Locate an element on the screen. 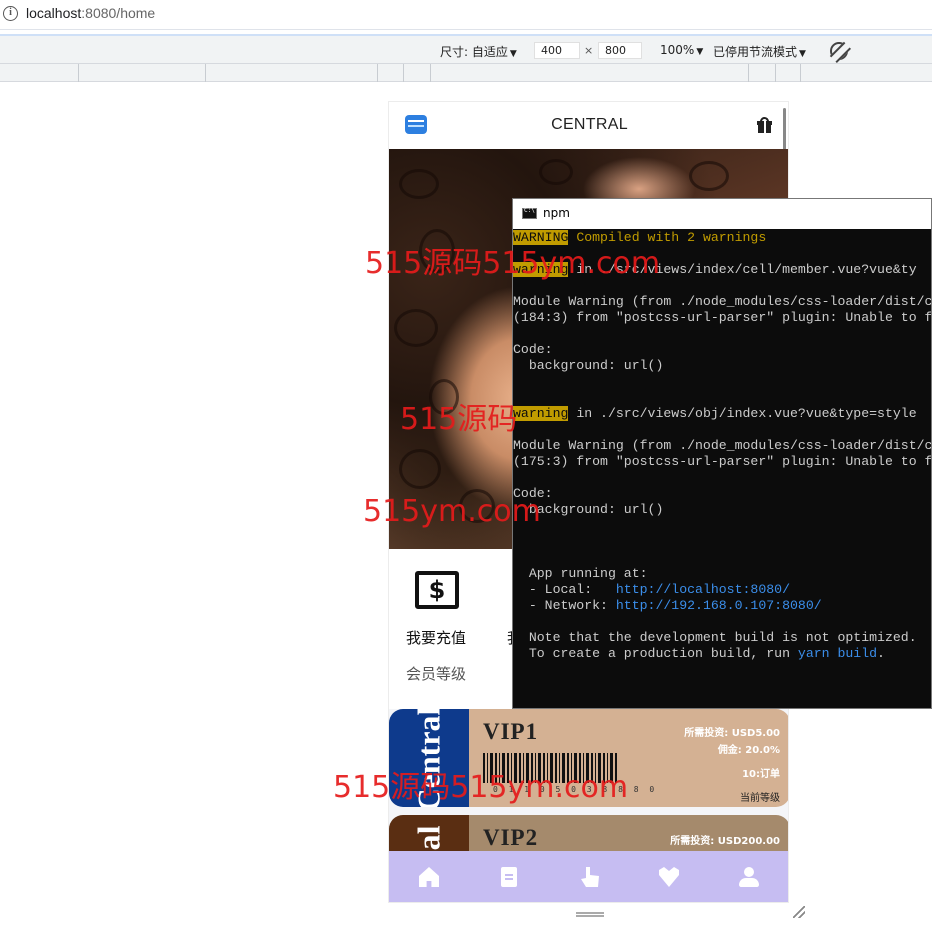 The image size is (932, 930). terminal-line-text: - Local: is located at coordinates (564, 589).